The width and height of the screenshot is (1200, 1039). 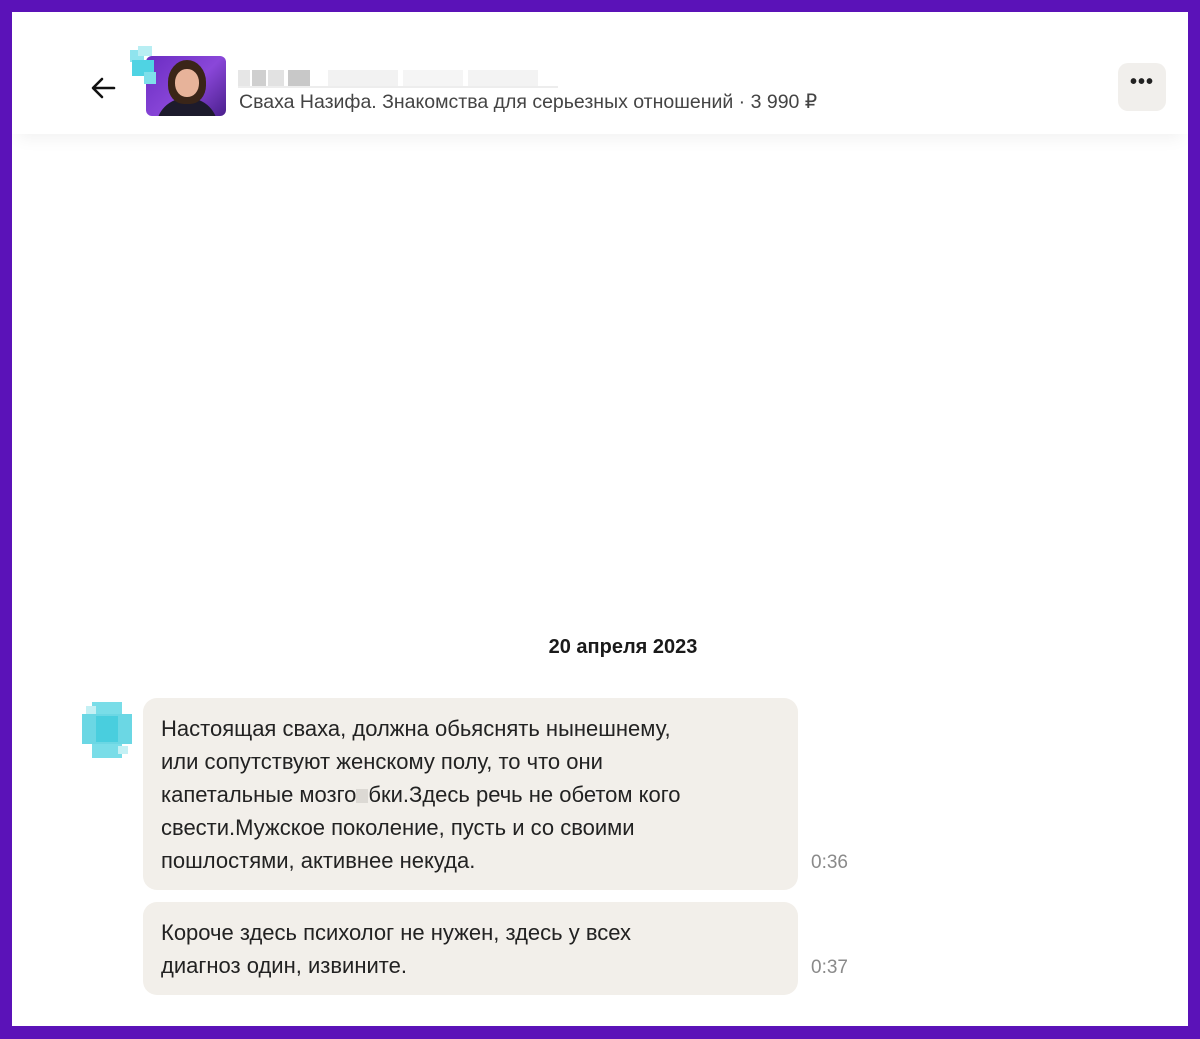 I want to click on date-separator: 20 апреля 2023, so click(x=623, y=647).